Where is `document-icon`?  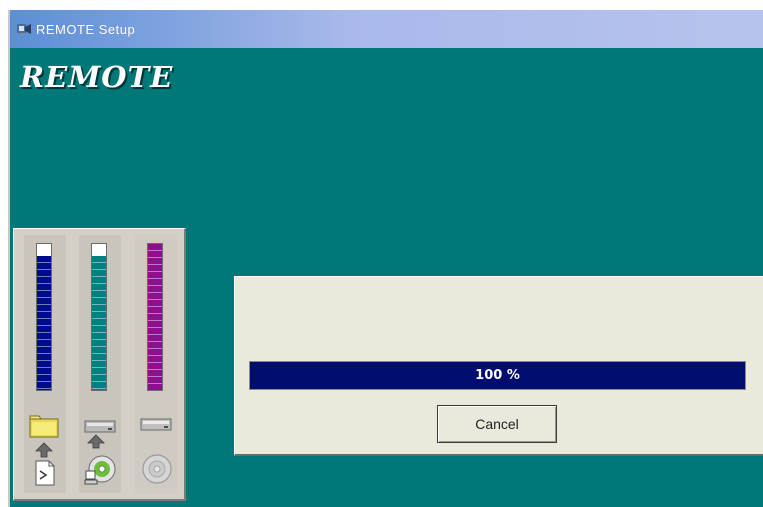 document-icon is located at coordinates (45, 473).